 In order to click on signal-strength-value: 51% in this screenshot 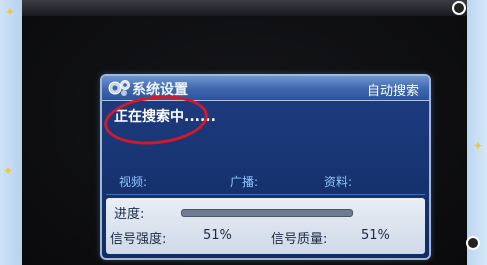, I will do `click(217, 235)`.